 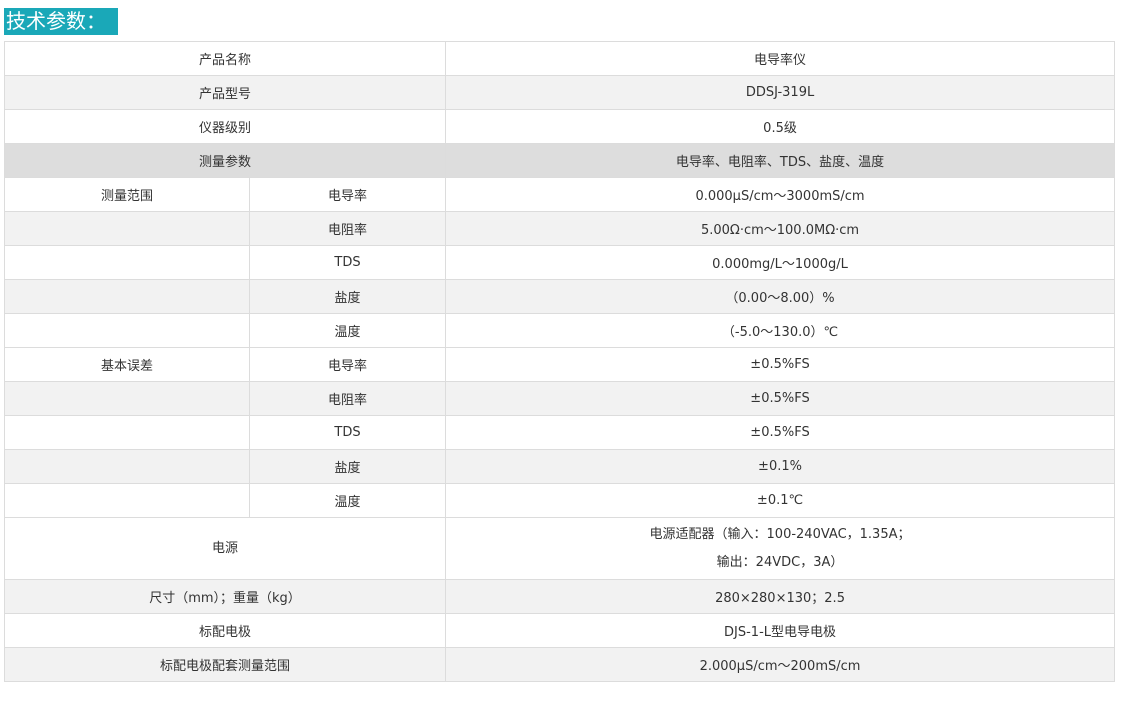 I want to click on row-label: 电源, so click(x=225, y=548).